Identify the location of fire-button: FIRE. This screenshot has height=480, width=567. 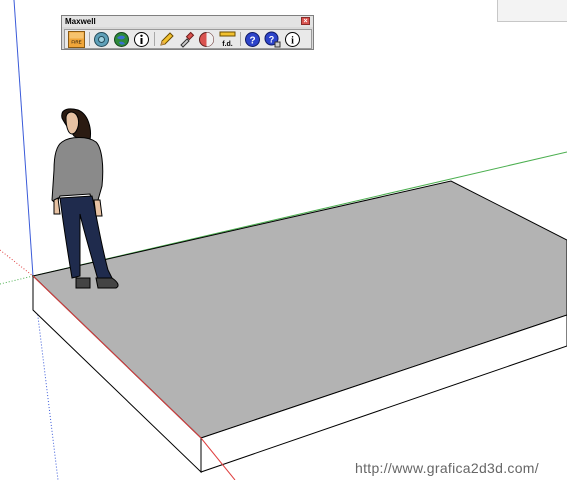
(76, 39).